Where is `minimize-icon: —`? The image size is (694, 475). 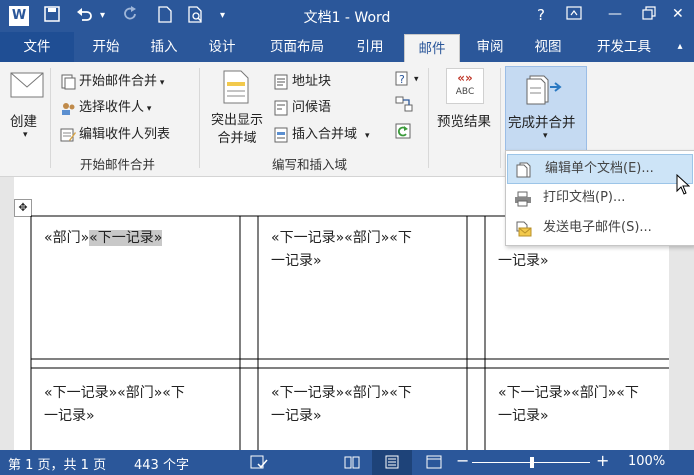
minimize-icon: — is located at coordinates (615, 14).